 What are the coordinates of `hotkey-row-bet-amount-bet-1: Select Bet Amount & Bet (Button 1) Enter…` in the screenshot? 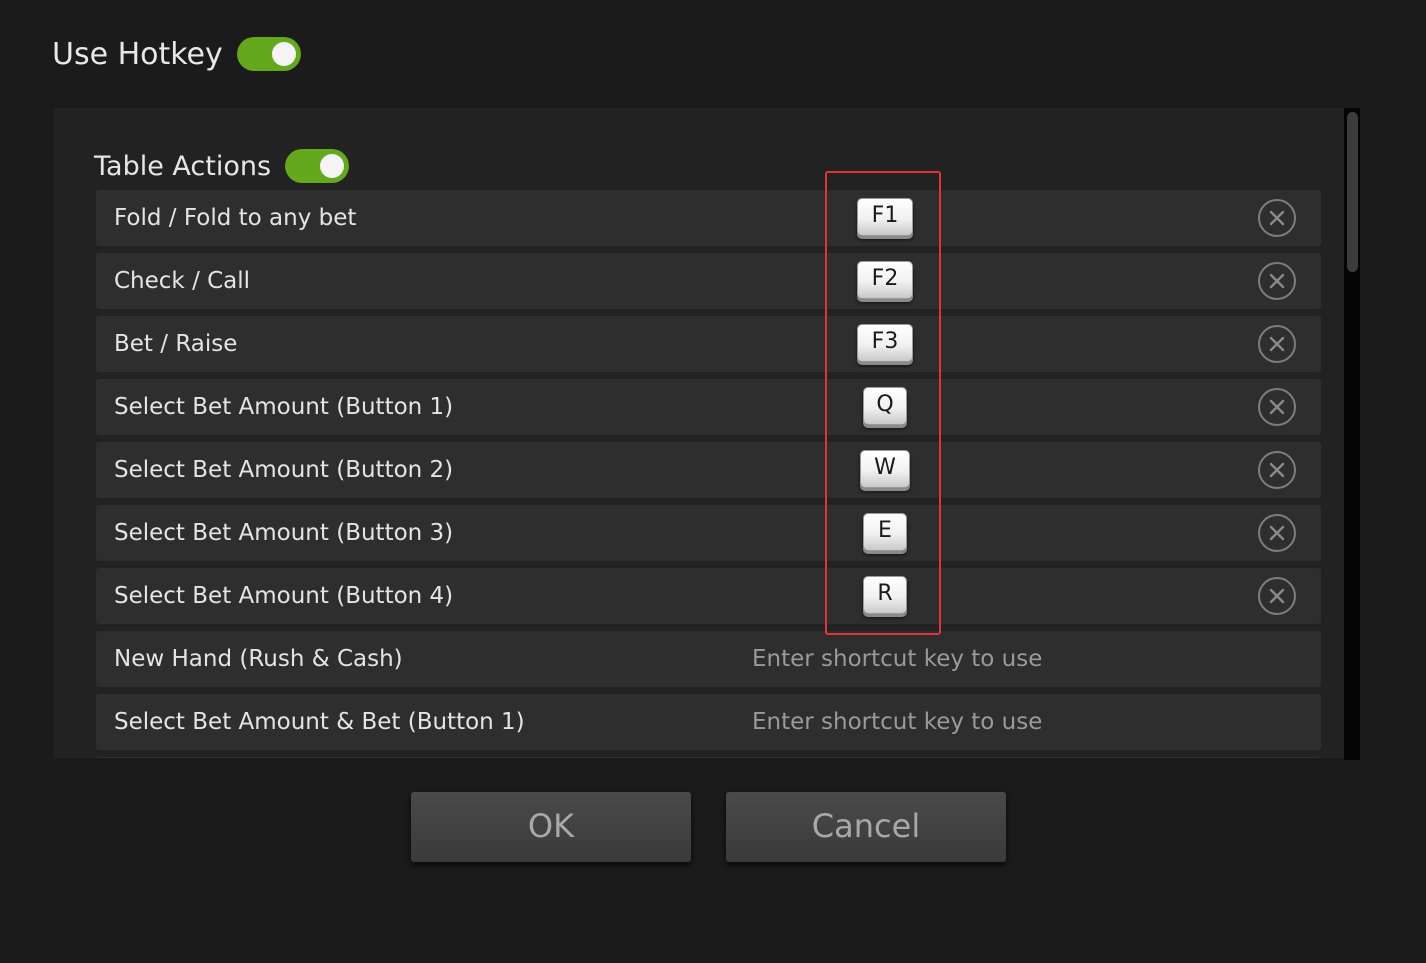 It's located at (708, 722).